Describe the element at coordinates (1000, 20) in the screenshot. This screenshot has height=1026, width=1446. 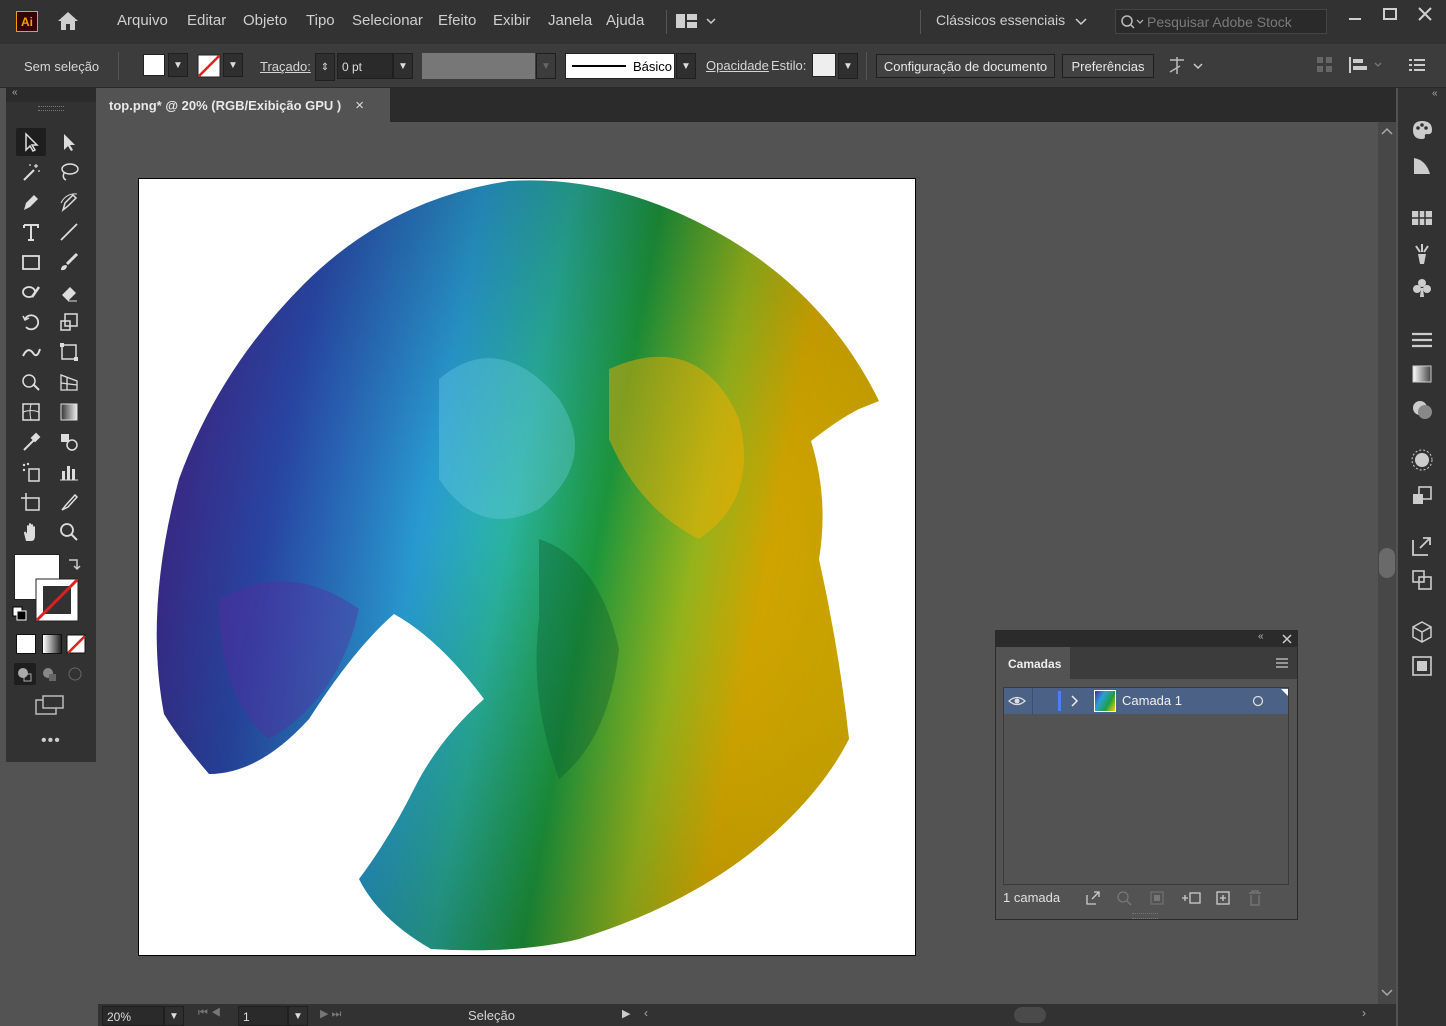
I see `workspace-switcher: Clássicos essenciais` at that location.